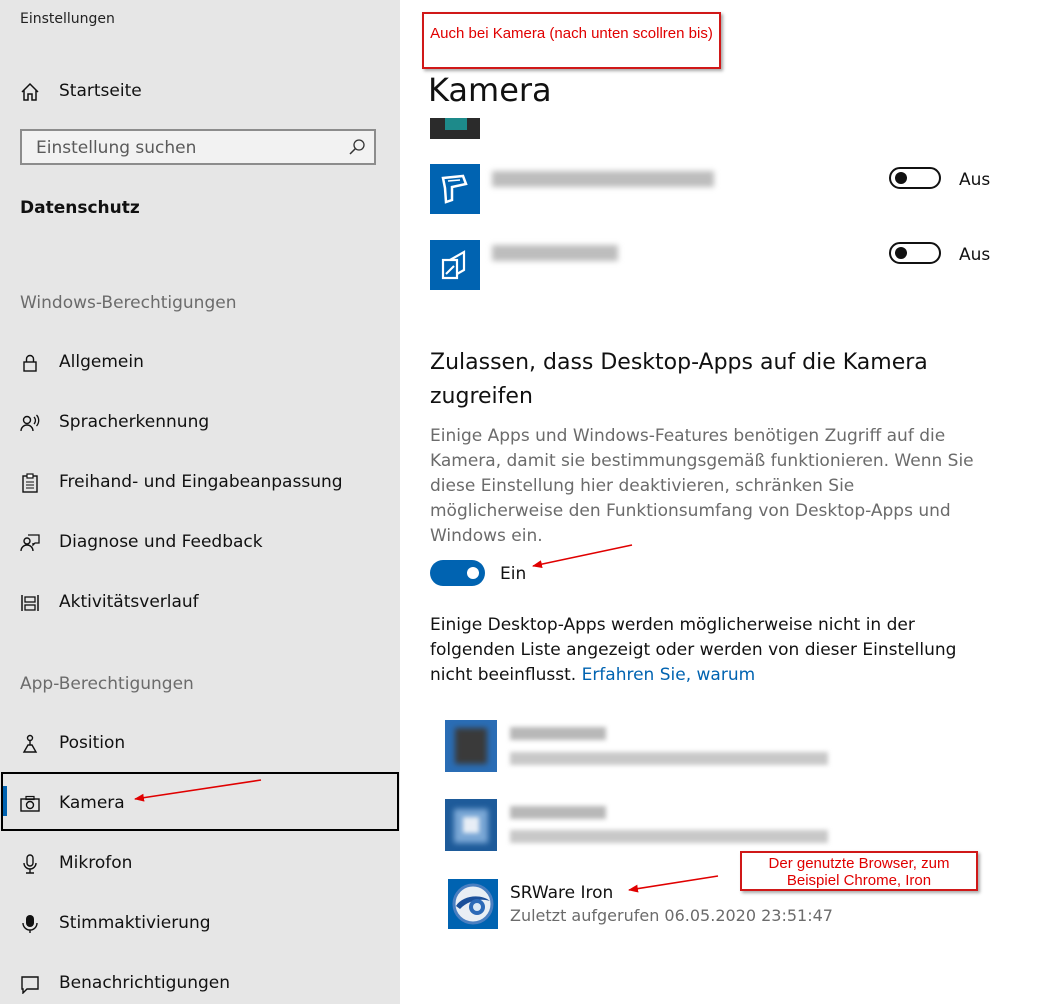 The height and width of the screenshot is (1004, 1063). Describe the element at coordinates (30, 91) in the screenshot. I see `home-icon` at that location.